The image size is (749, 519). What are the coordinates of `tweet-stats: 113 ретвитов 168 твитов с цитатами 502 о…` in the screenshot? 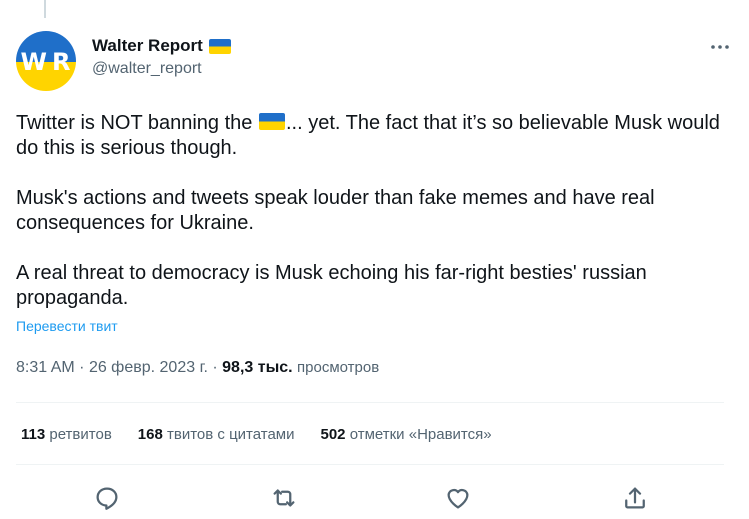 It's located at (256, 434).